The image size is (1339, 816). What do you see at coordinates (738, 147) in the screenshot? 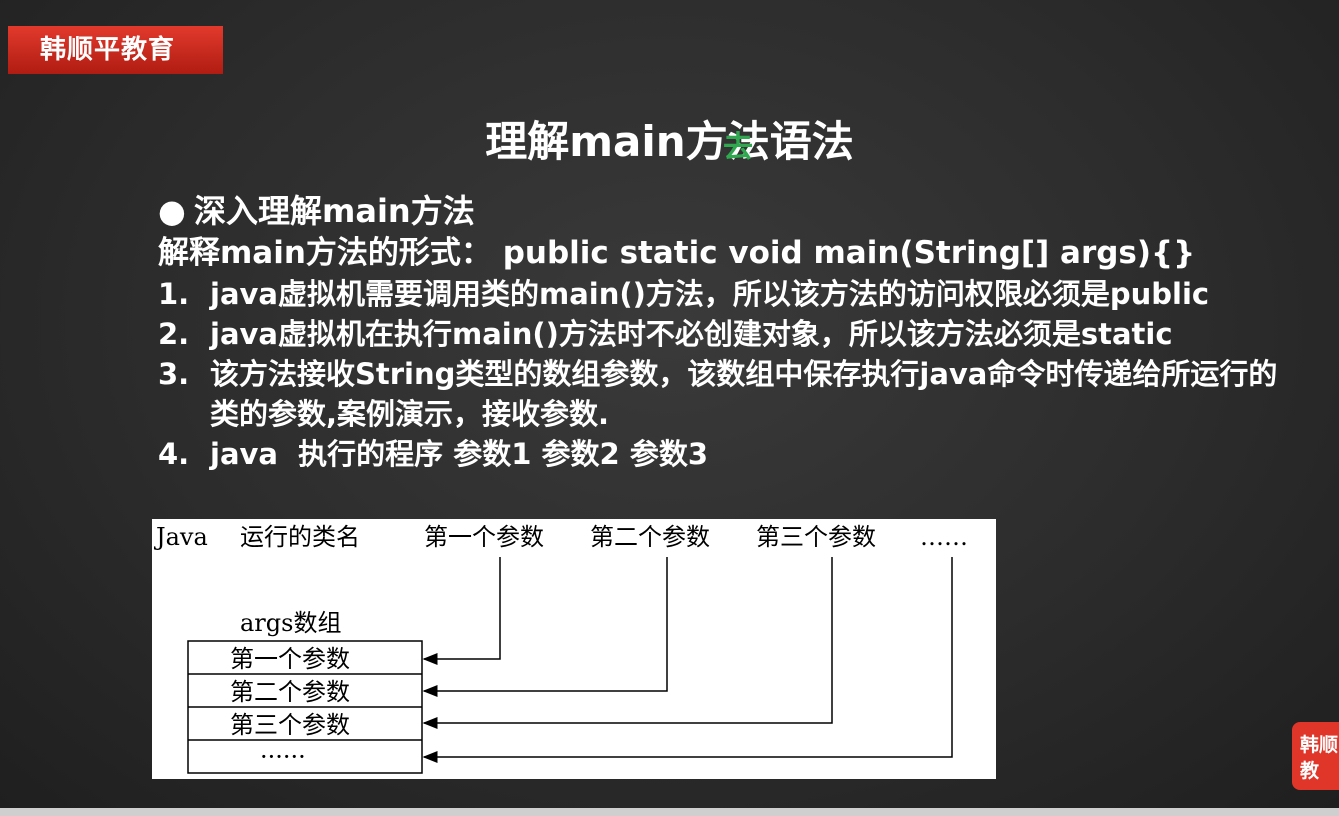
I see `cursor-highlight-glyph: 去` at bounding box center [738, 147].